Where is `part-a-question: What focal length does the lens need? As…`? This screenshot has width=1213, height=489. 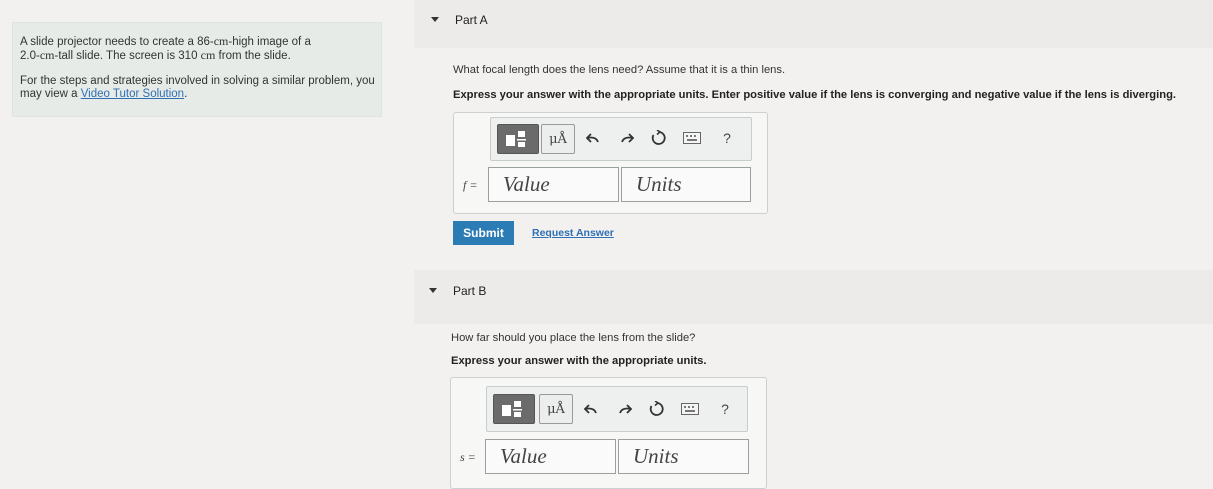 part-a-question: What focal length does the lens need? As… is located at coordinates (619, 70).